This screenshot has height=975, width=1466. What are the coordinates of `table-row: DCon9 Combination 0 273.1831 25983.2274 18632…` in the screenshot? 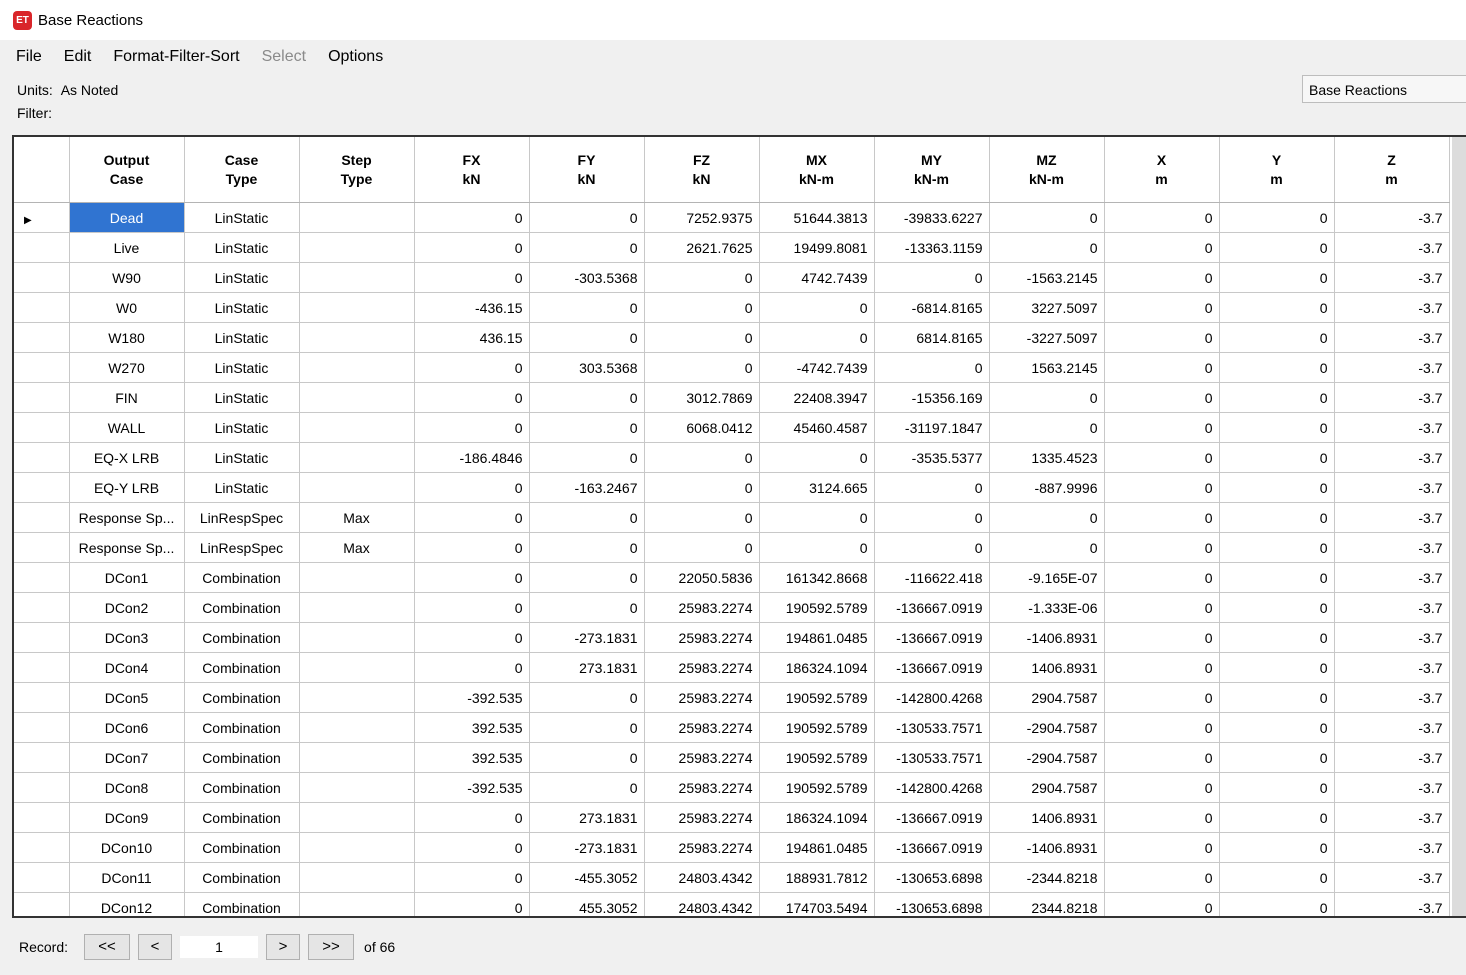 It's located at (732, 817).